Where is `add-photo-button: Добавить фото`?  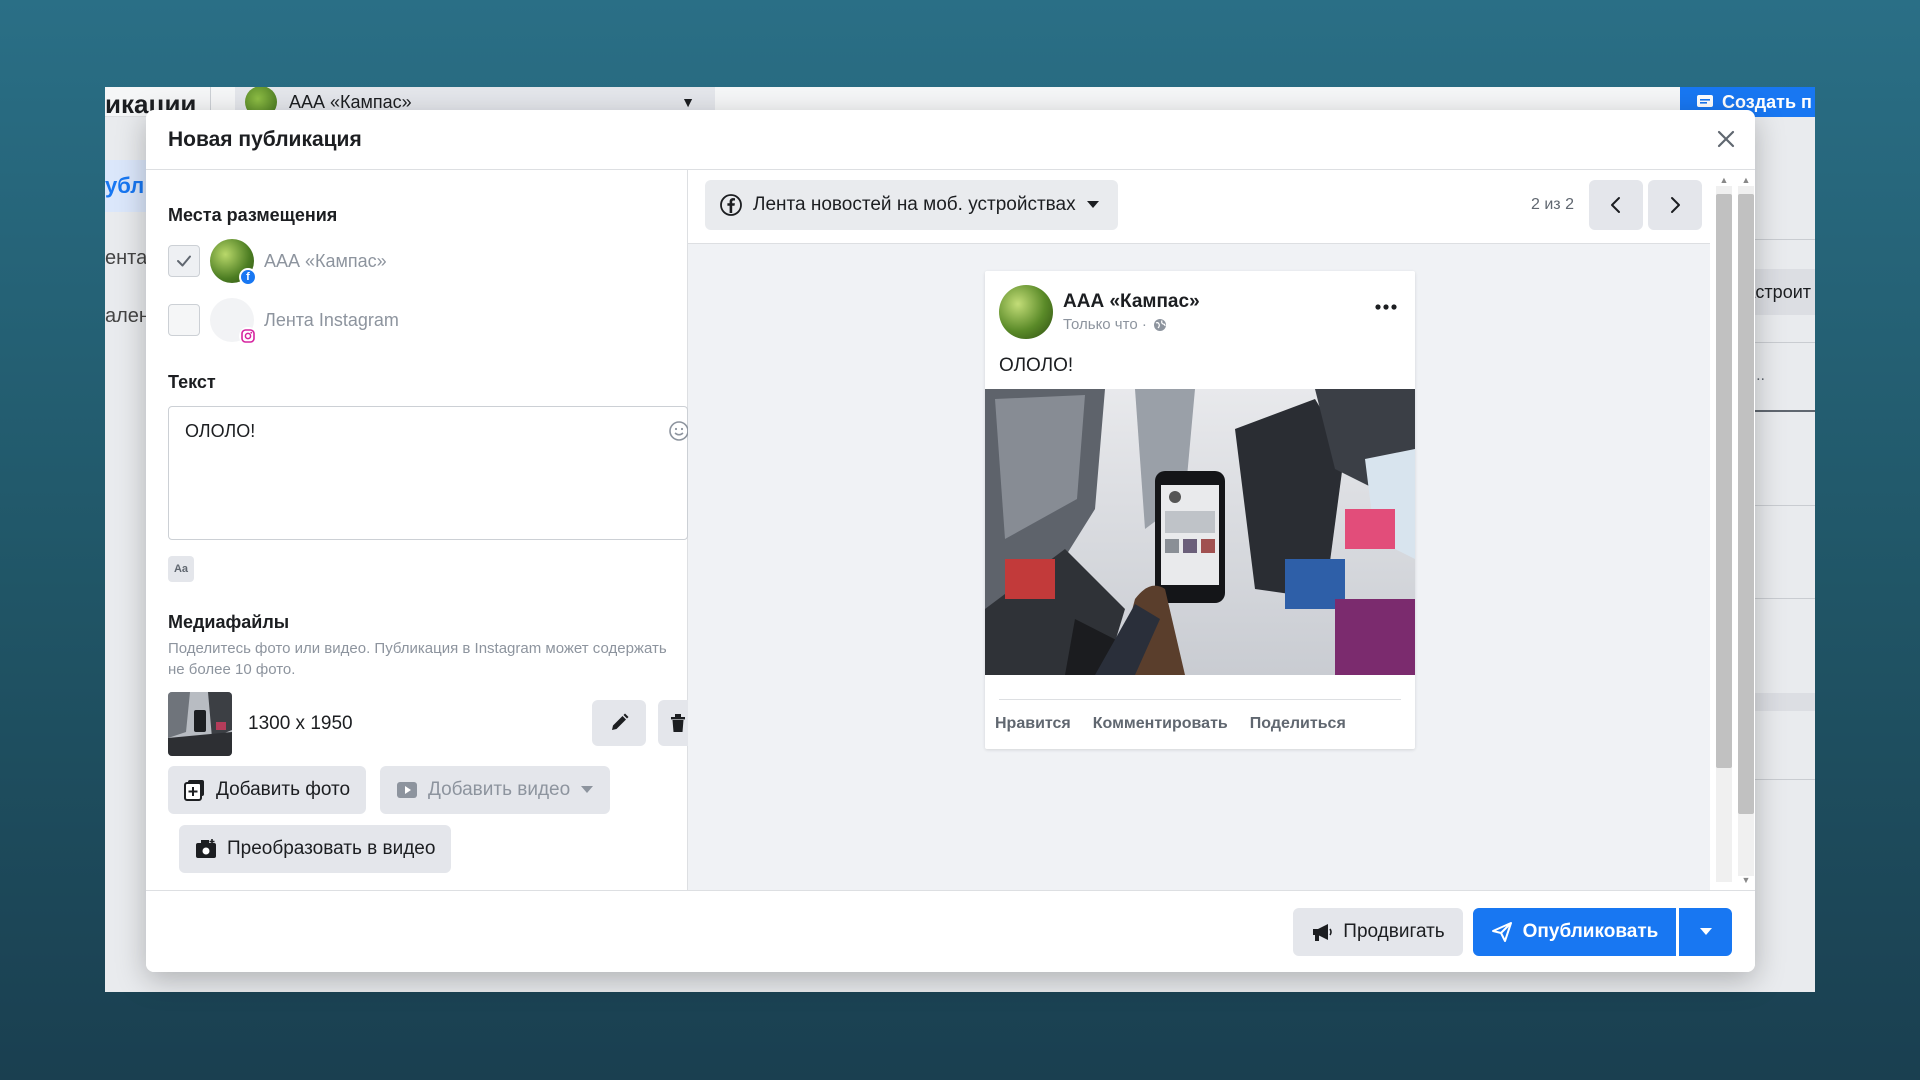 add-photo-button: Добавить фото is located at coordinates (267, 790).